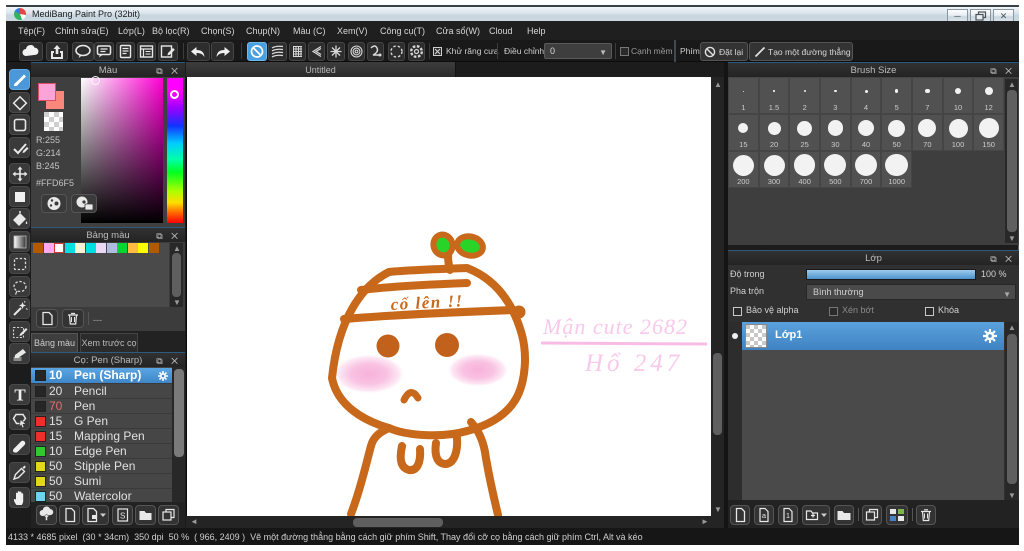  What do you see at coordinates (633, 363) in the screenshot?
I see `svg-text: Hổ 247` at bounding box center [633, 363].